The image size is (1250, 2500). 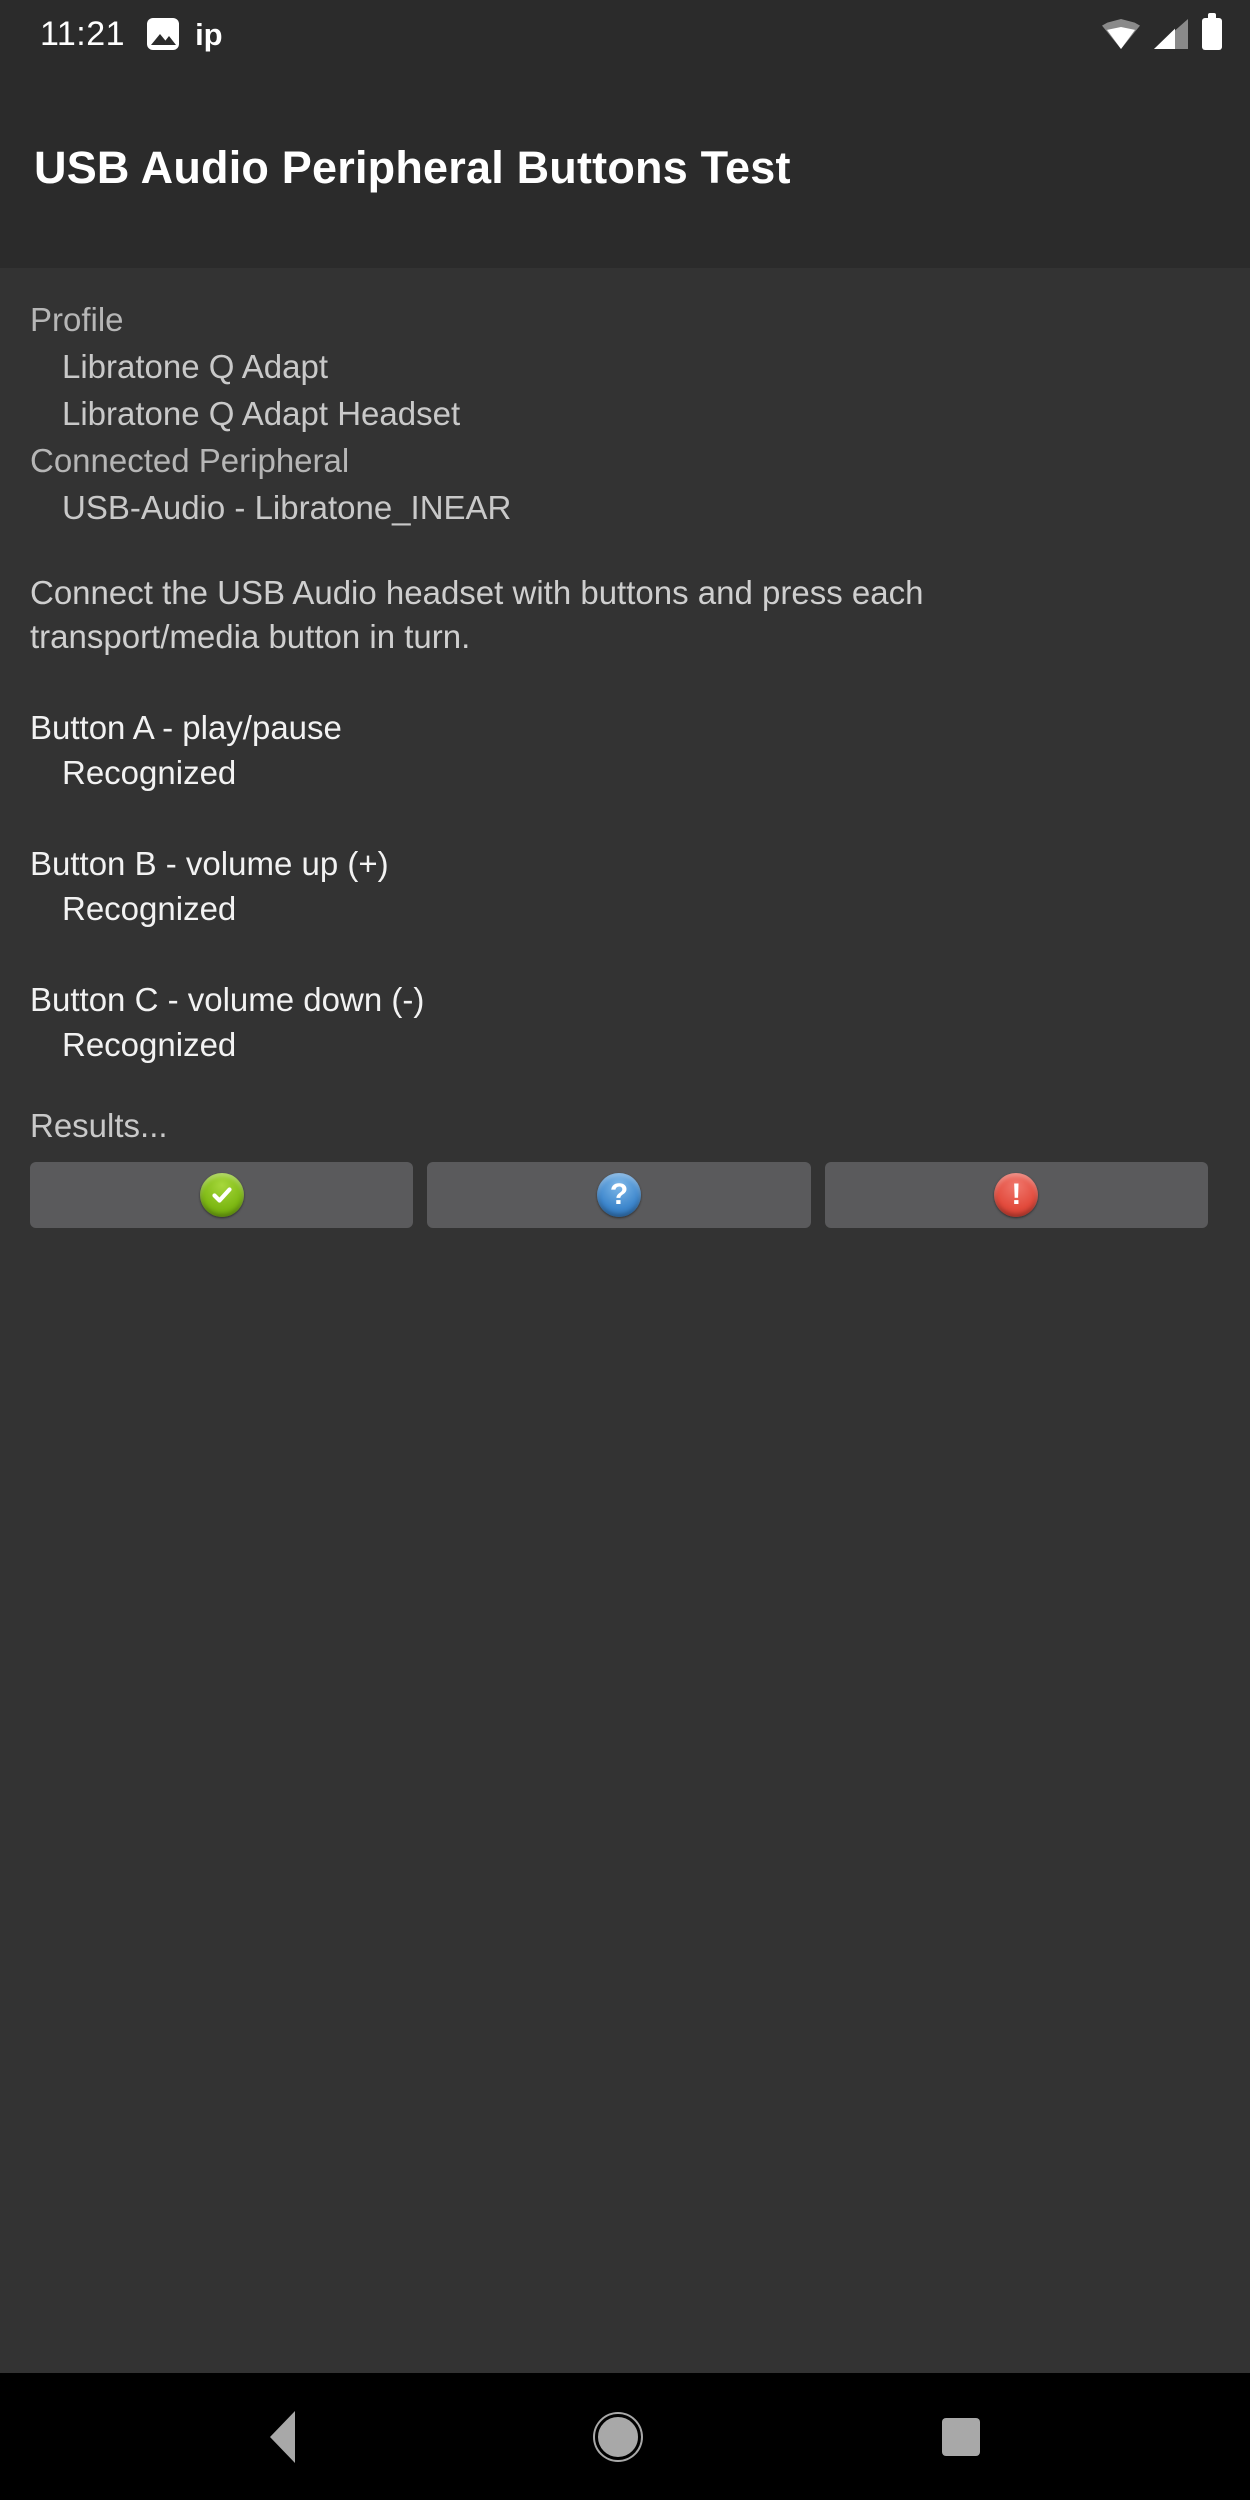 I want to click on connected-peripheral-label: Connected Peripheral, so click(x=190, y=460).